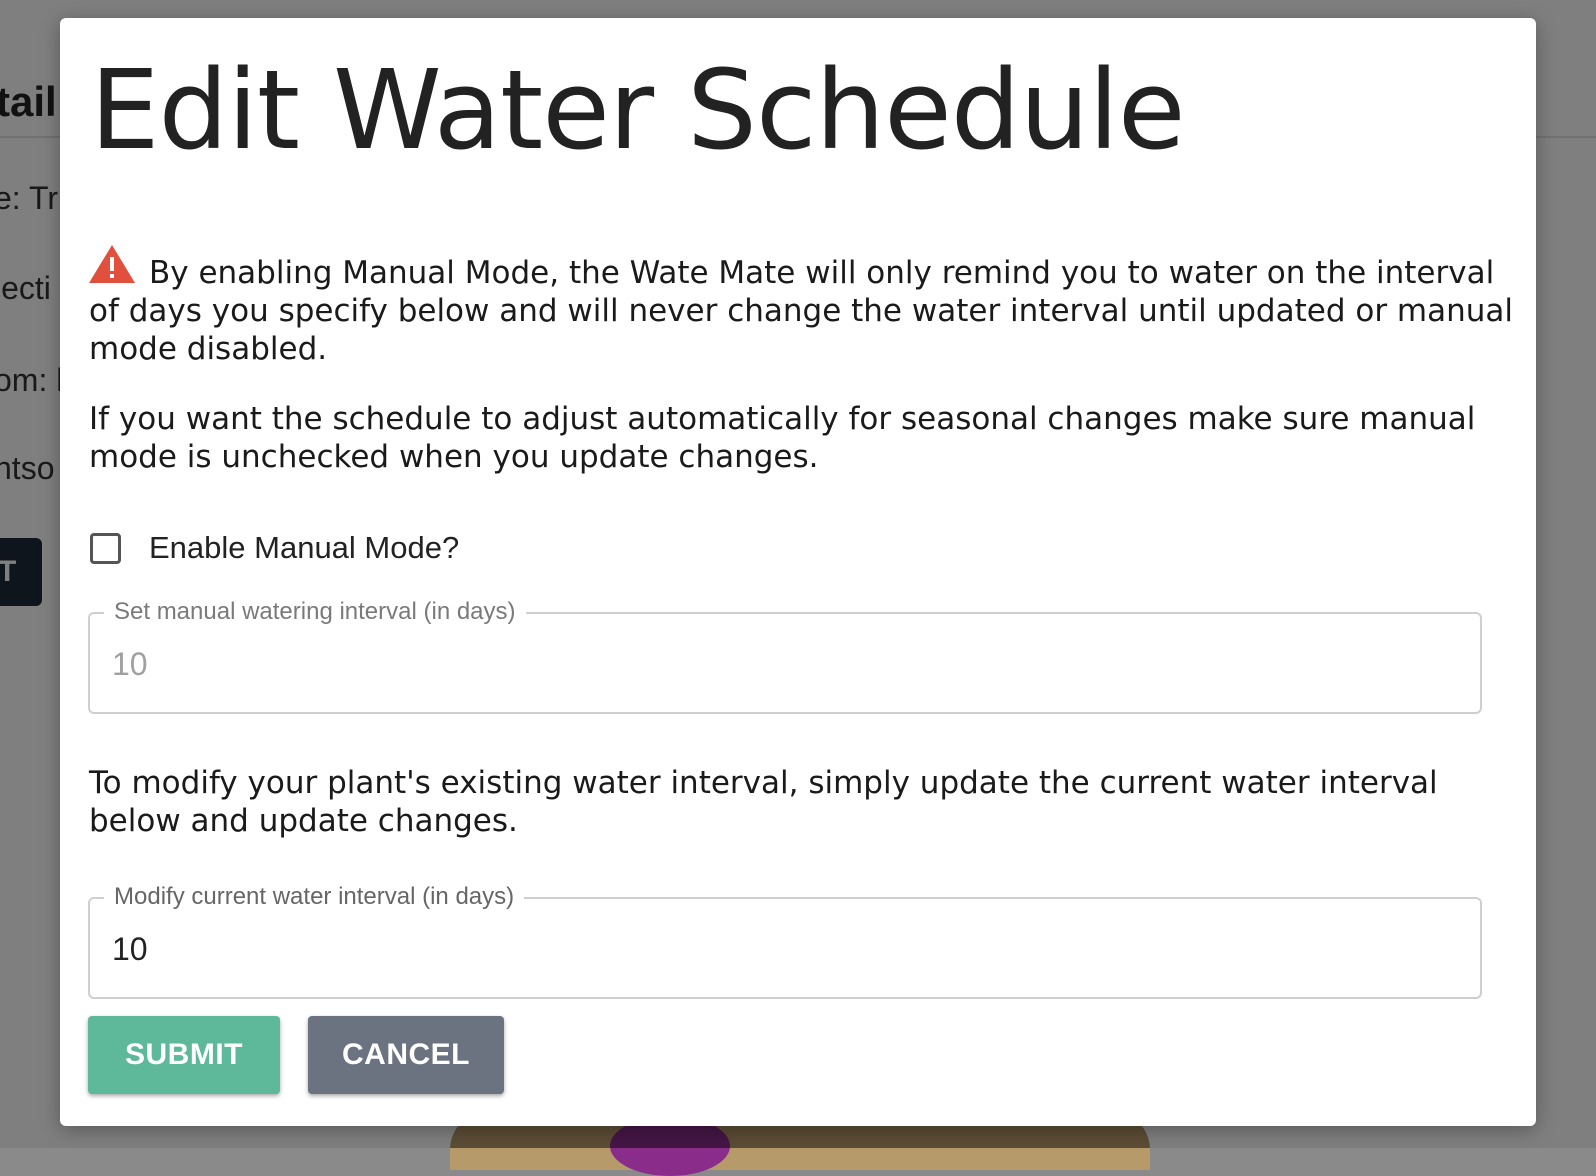  I want to click on manual-mode-checkbox, so click(105, 548).